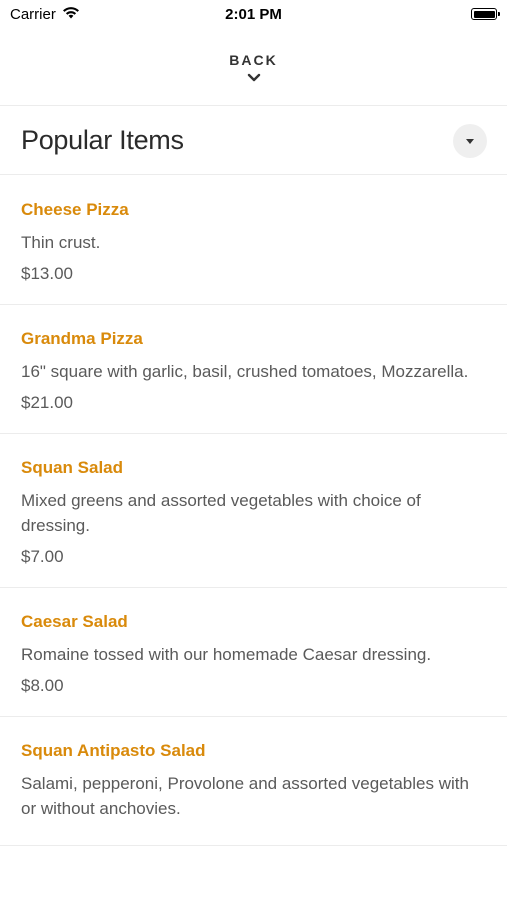  I want to click on section-header: Popular Items, so click(253, 141).